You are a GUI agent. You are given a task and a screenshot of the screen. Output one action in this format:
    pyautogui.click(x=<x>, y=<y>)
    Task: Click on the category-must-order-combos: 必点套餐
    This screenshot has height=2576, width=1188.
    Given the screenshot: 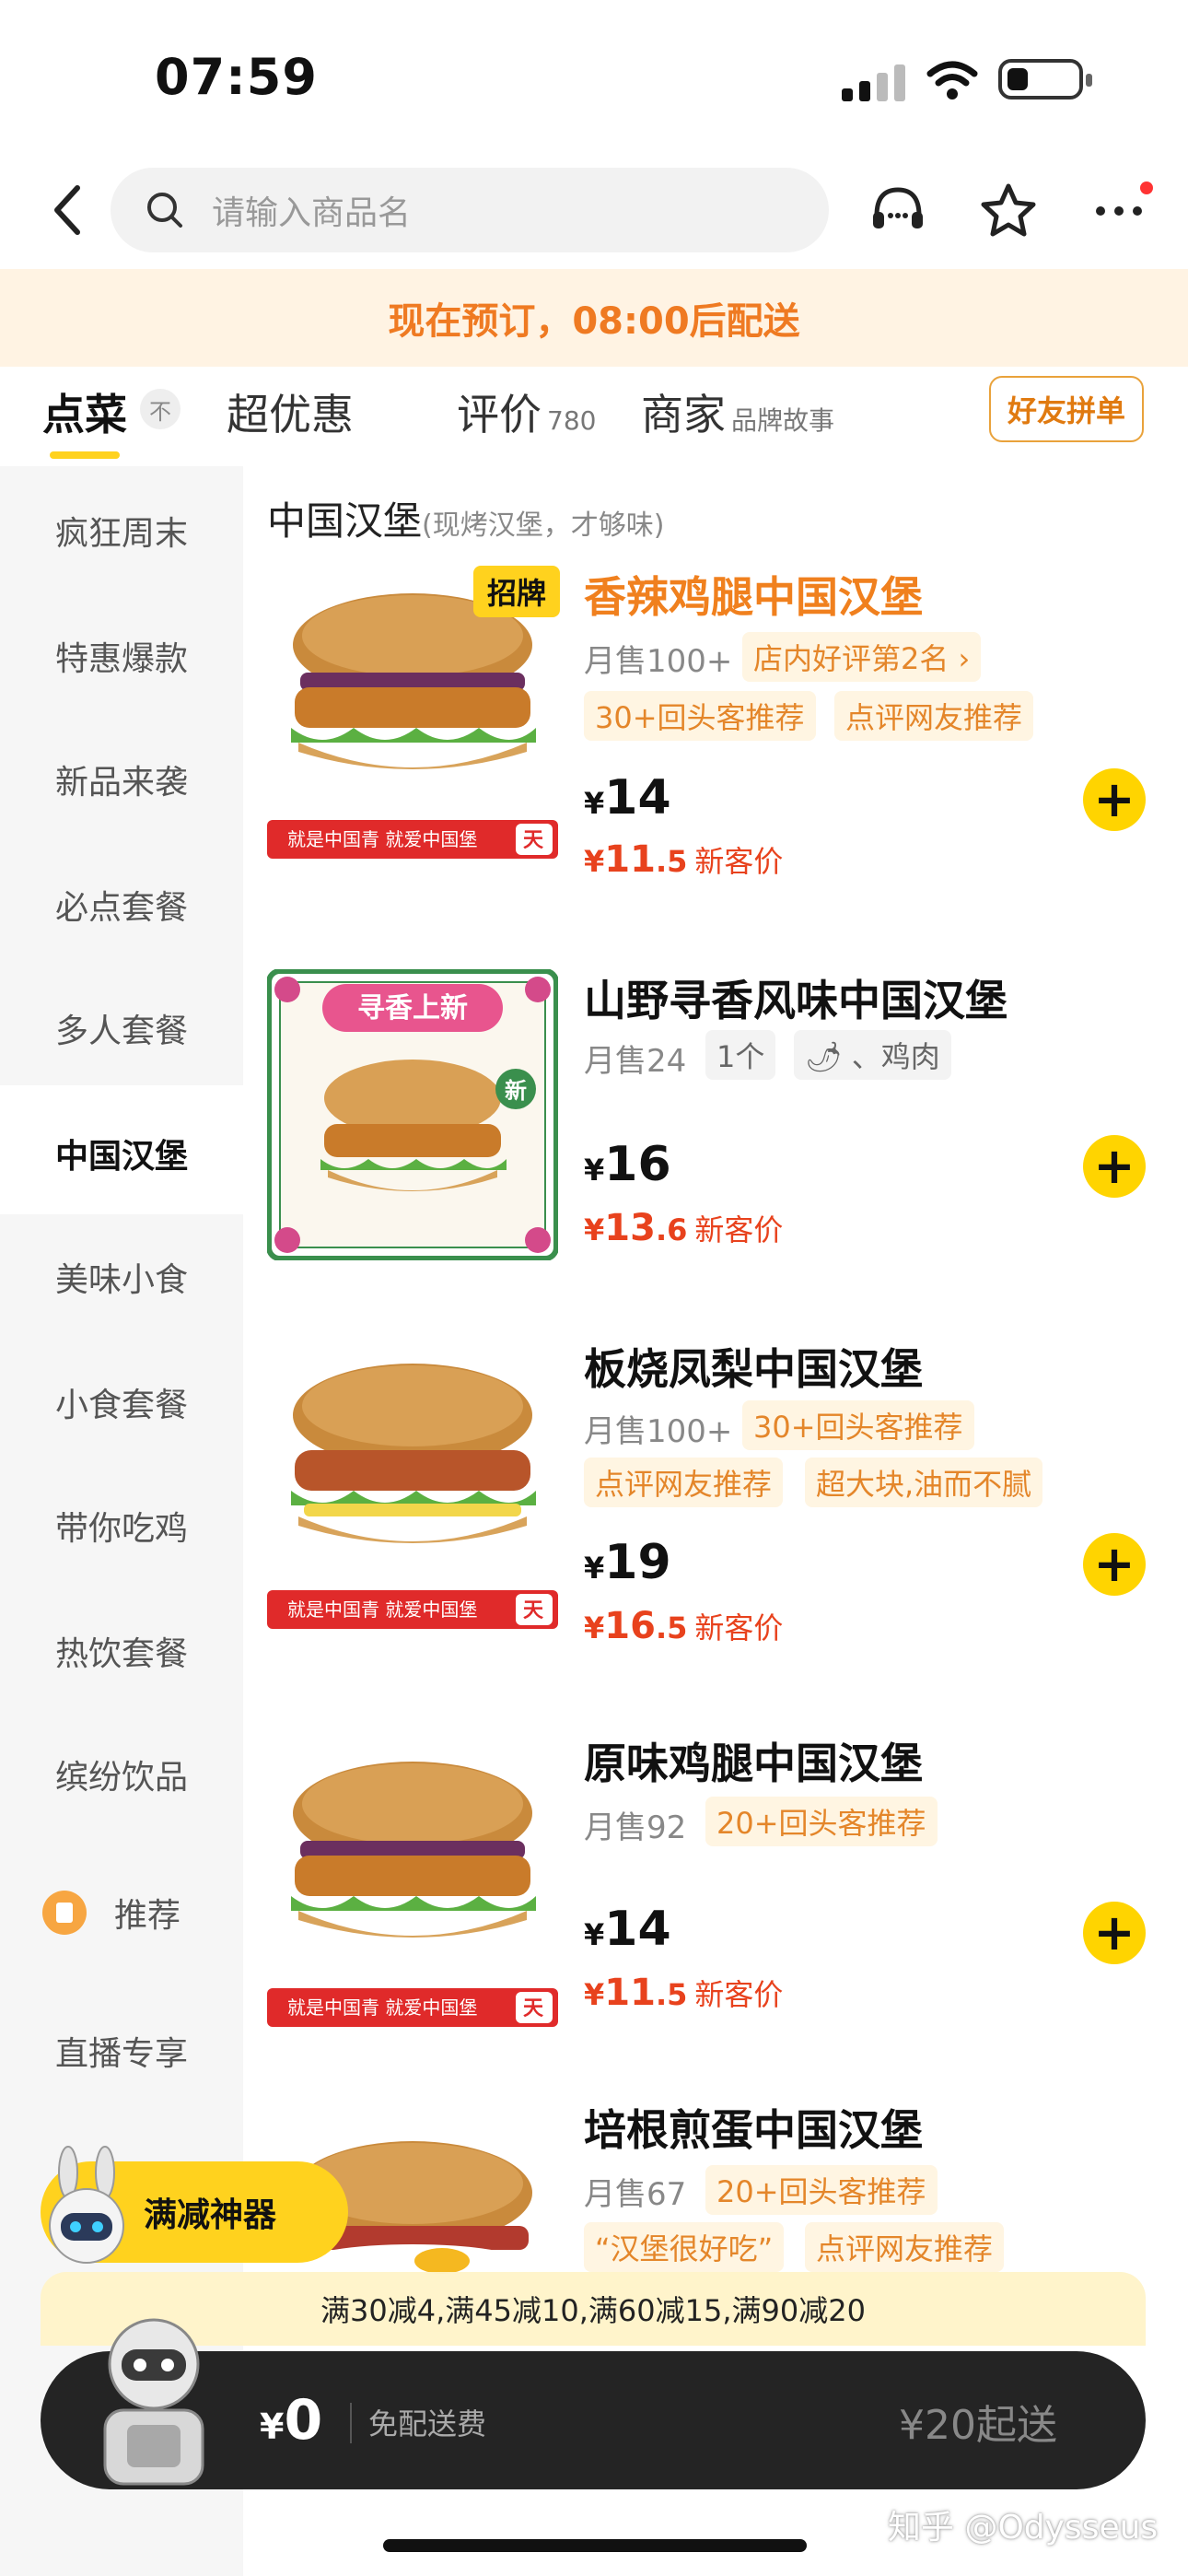 What is the action you would take?
    pyautogui.click(x=121, y=905)
    